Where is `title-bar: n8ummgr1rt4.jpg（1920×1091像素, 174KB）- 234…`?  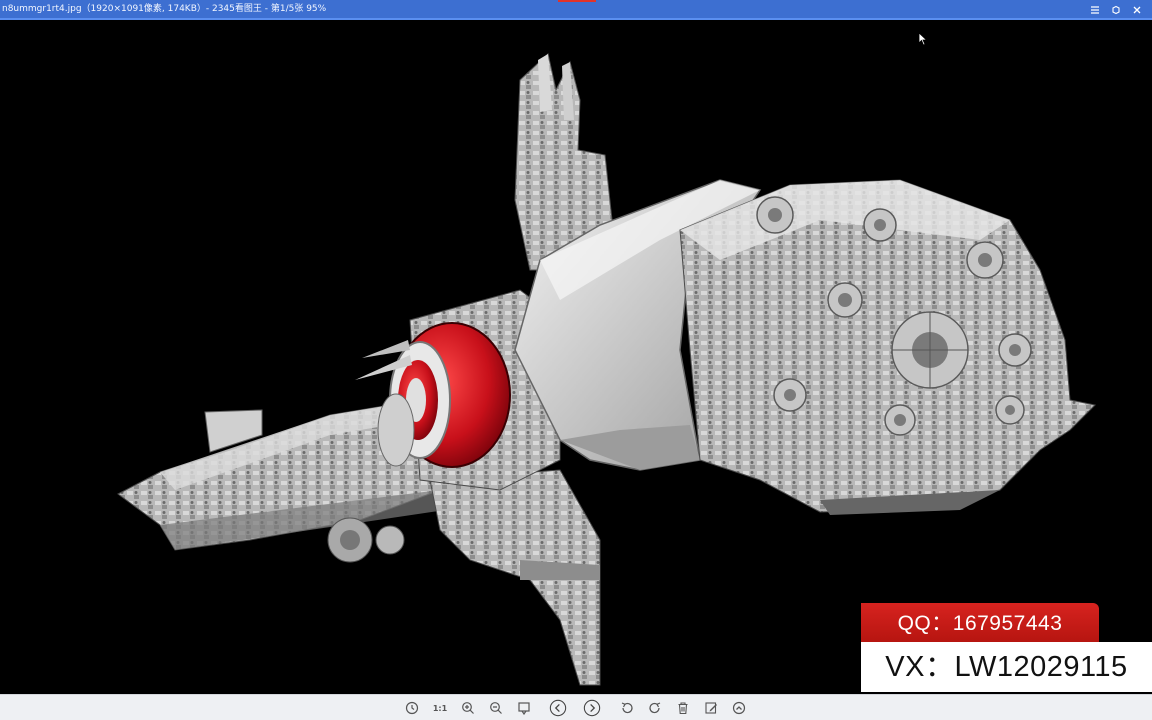
title-bar: n8ummgr1rt4.jpg（1920×1091像素, 174KB）- 234… is located at coordinates (576, 10).